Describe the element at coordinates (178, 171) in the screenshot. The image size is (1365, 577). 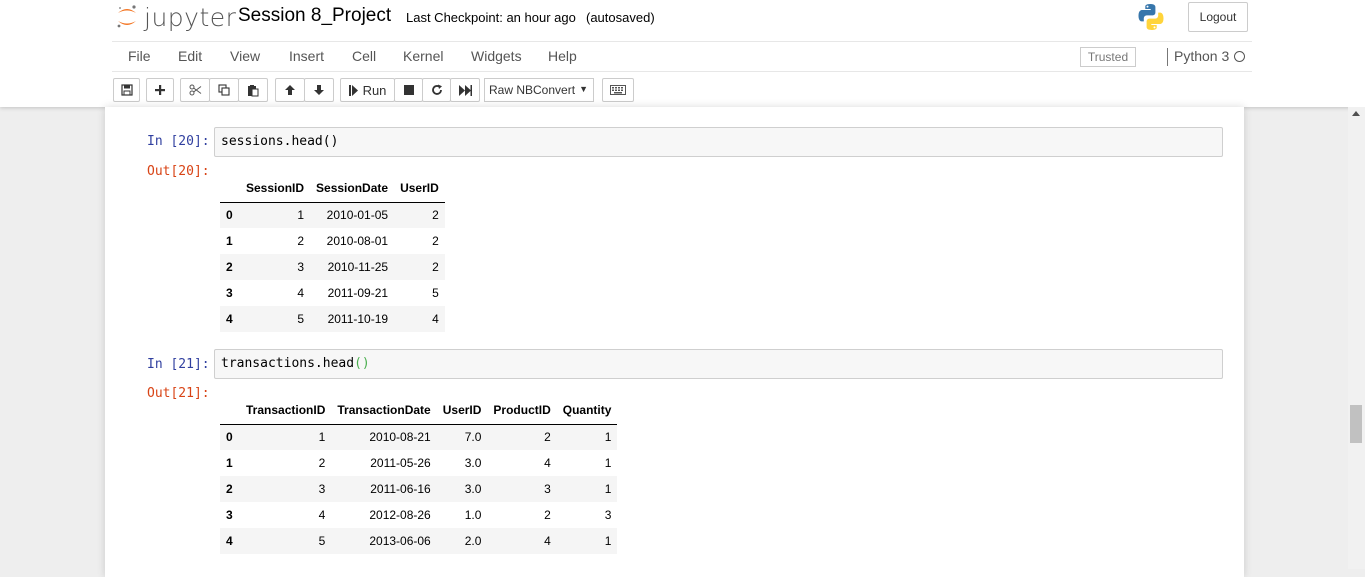
I see `output-prompt: Out[20]:` at that location.